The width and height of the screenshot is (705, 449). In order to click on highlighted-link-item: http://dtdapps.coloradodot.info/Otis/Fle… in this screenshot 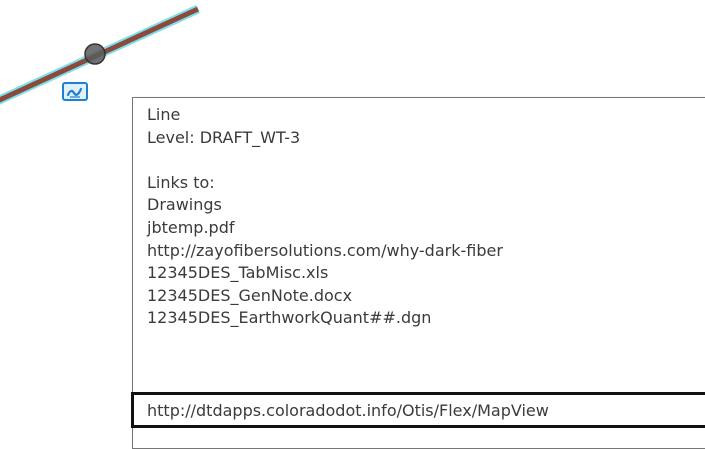, I will do `click(418, 410)`.